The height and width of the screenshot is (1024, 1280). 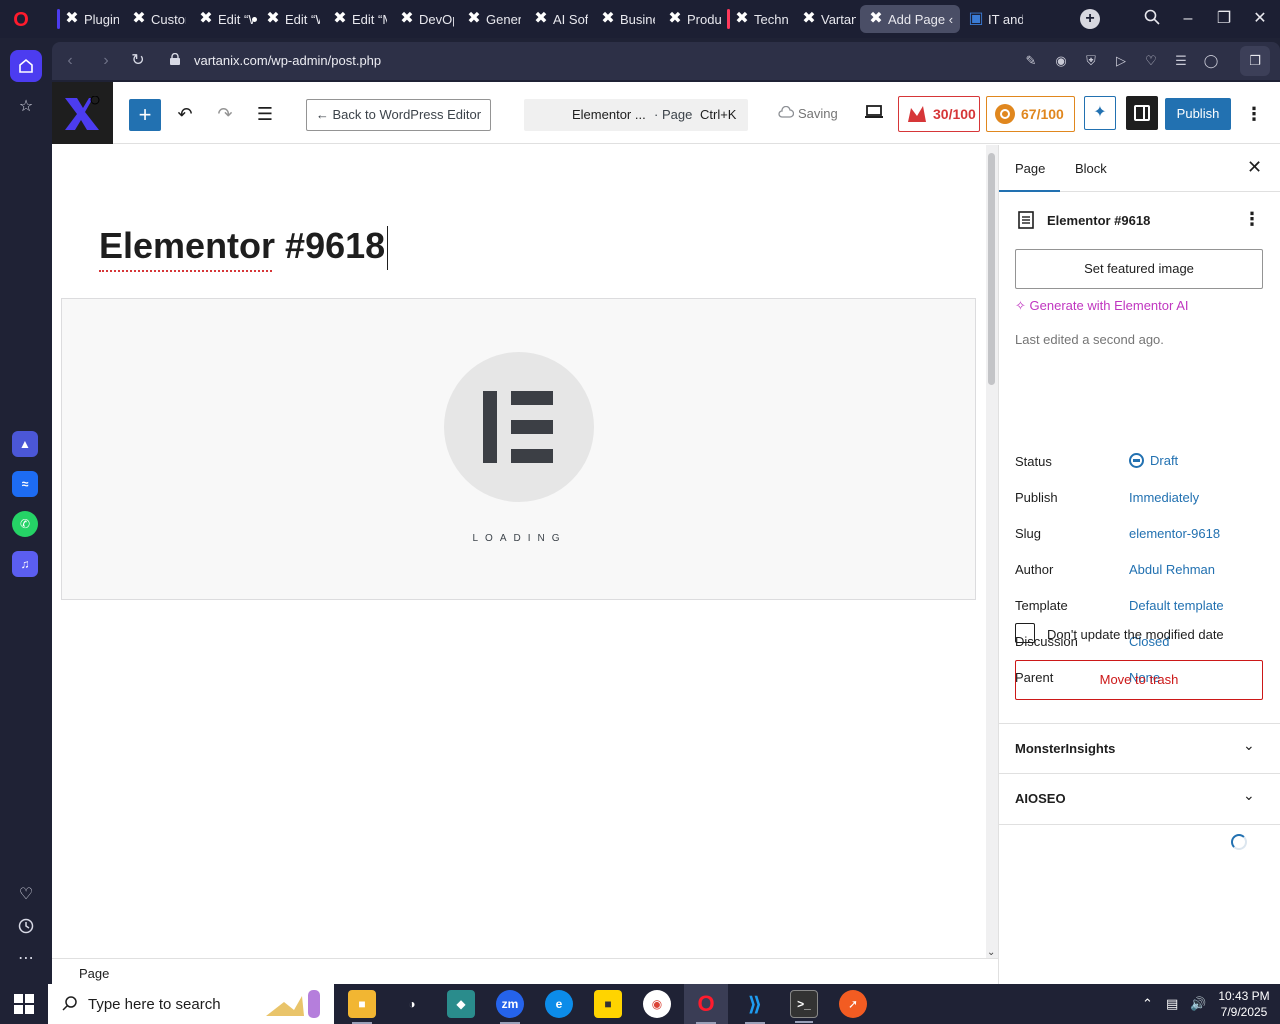 I want to click on command-shortcut: Ctrl+K, so click(x=718, y=114).